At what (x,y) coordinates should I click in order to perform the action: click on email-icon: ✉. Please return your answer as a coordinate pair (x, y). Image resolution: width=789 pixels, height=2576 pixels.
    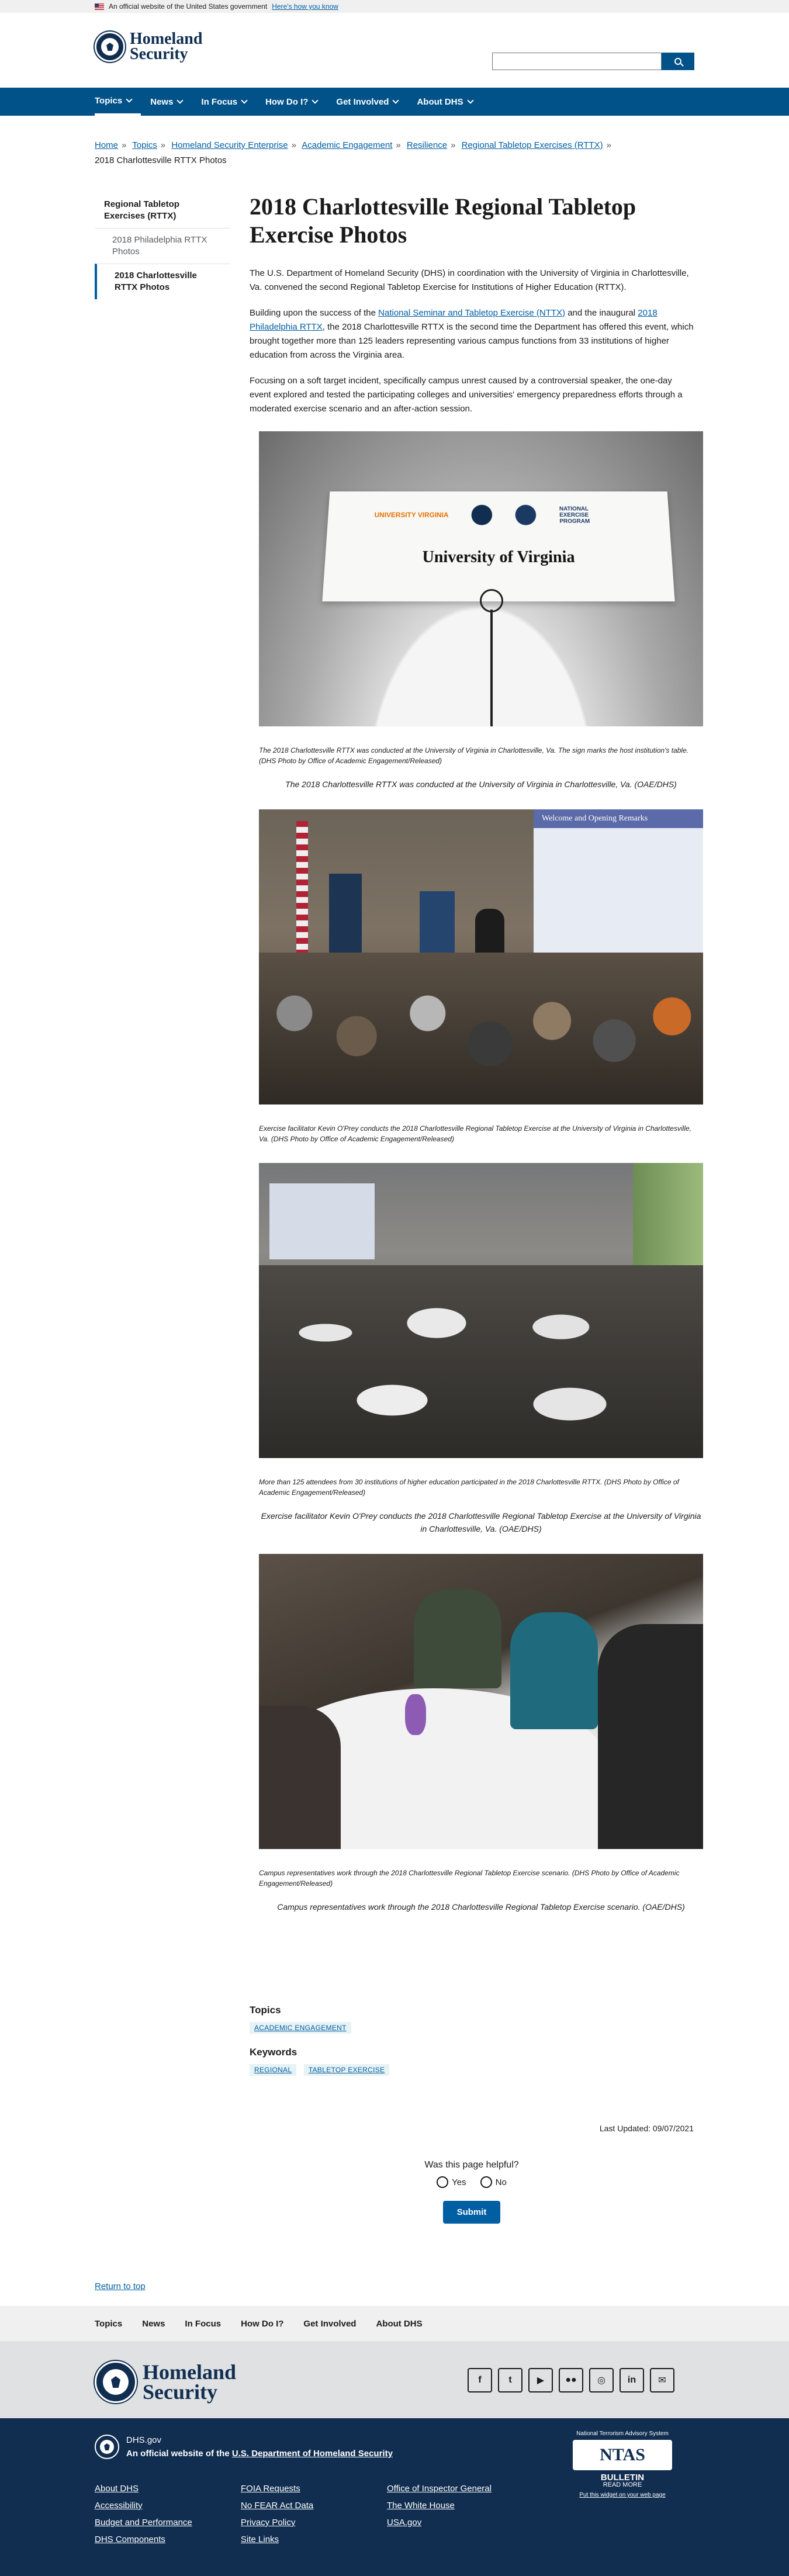
    Looking at the image, I should click on (662, 2381).